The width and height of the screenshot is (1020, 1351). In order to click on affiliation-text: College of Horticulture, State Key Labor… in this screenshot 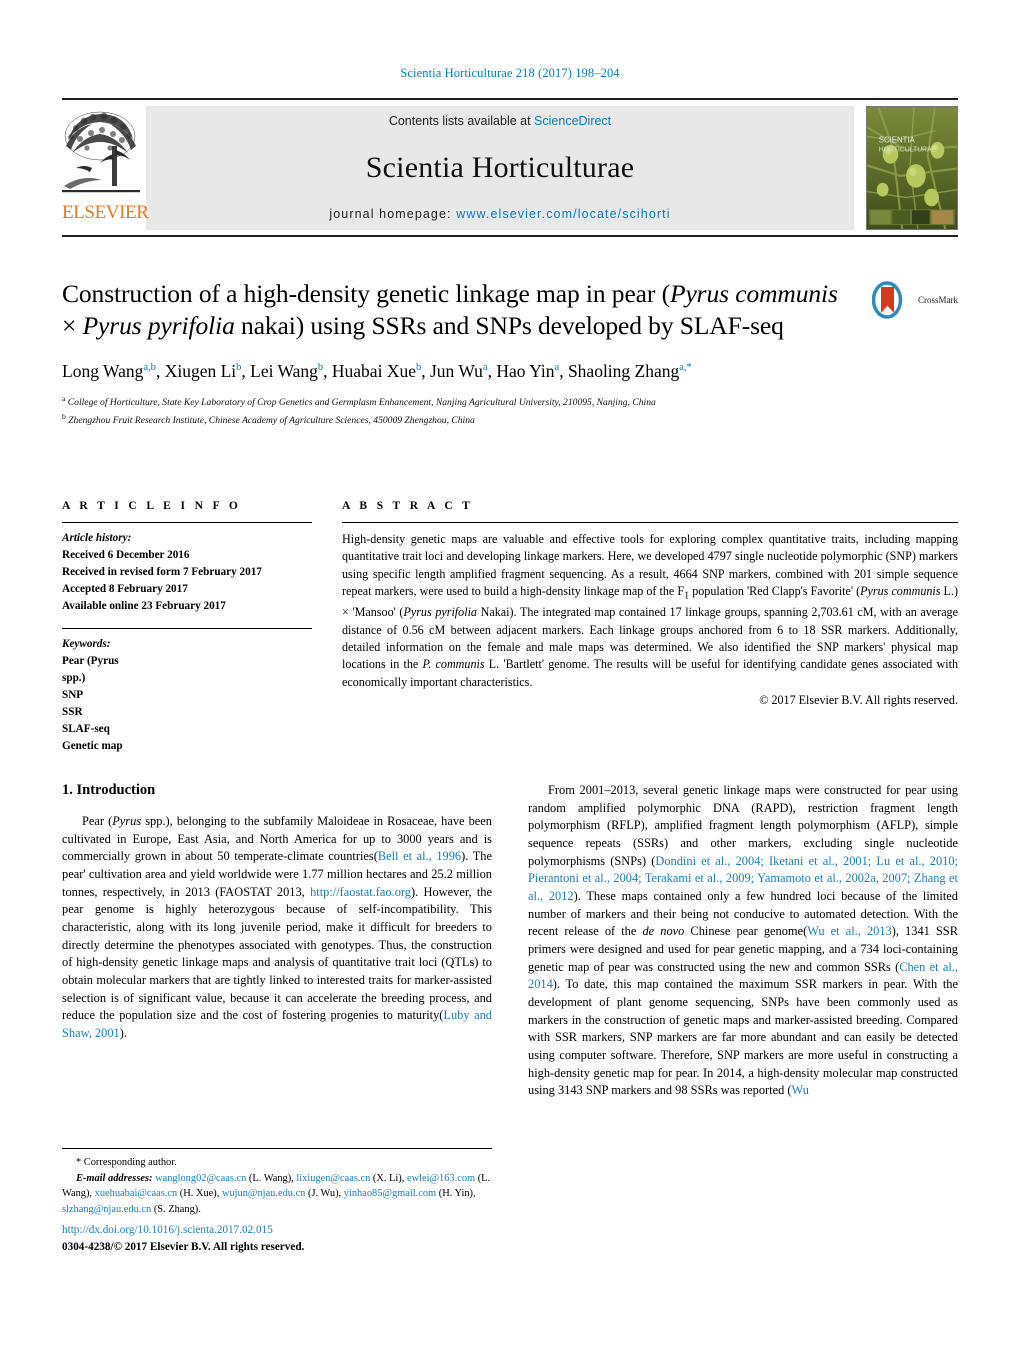, I will do `click(361, 403)`.